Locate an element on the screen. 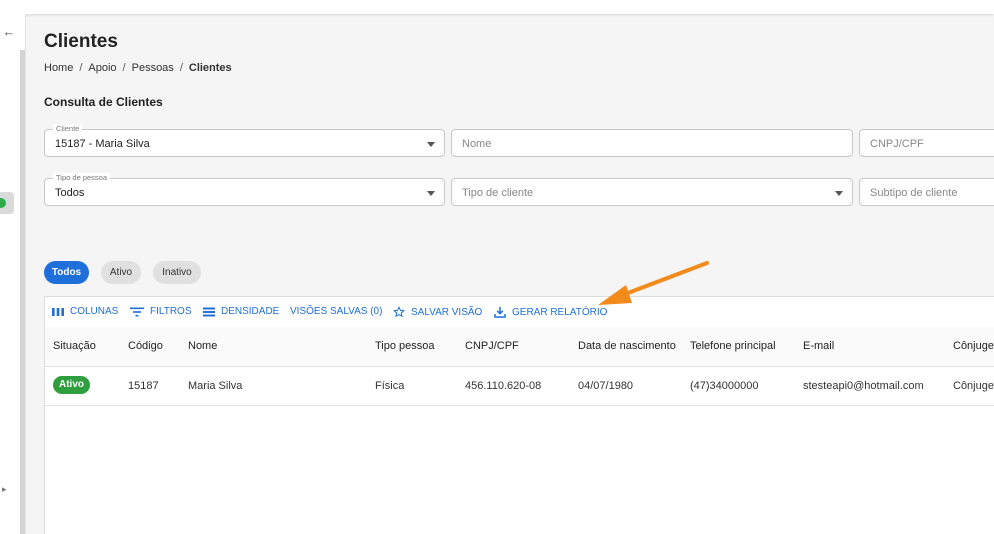 This screenshot has width=994, height=534. collapse-sidebar-icon: ← is located at coordinates (9, 32).